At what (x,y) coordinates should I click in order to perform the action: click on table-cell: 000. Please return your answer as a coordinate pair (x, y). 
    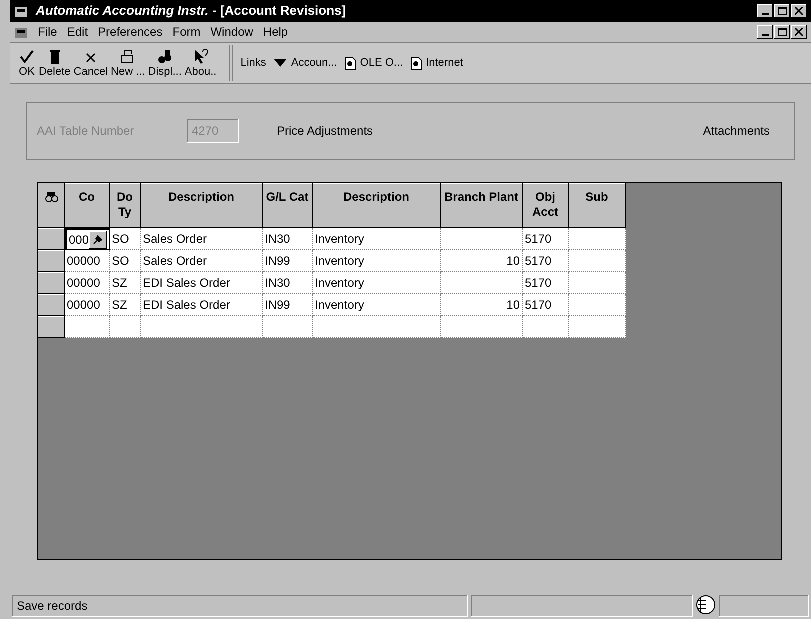
    Looking at the image, I should click on (87, 239).